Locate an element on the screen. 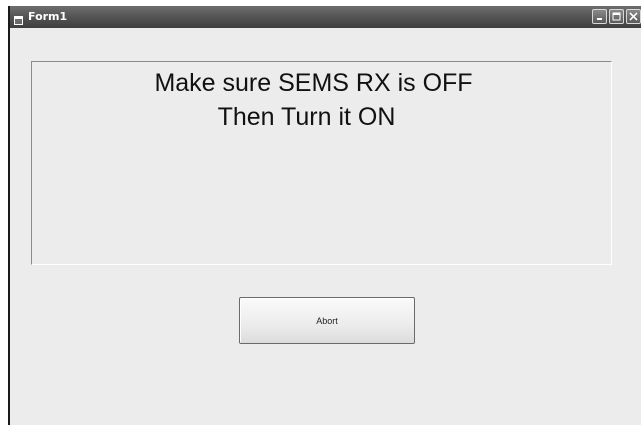 The width and height of the screenshot is (641, 425). minimize-icon is located at coordinates (599, 19).